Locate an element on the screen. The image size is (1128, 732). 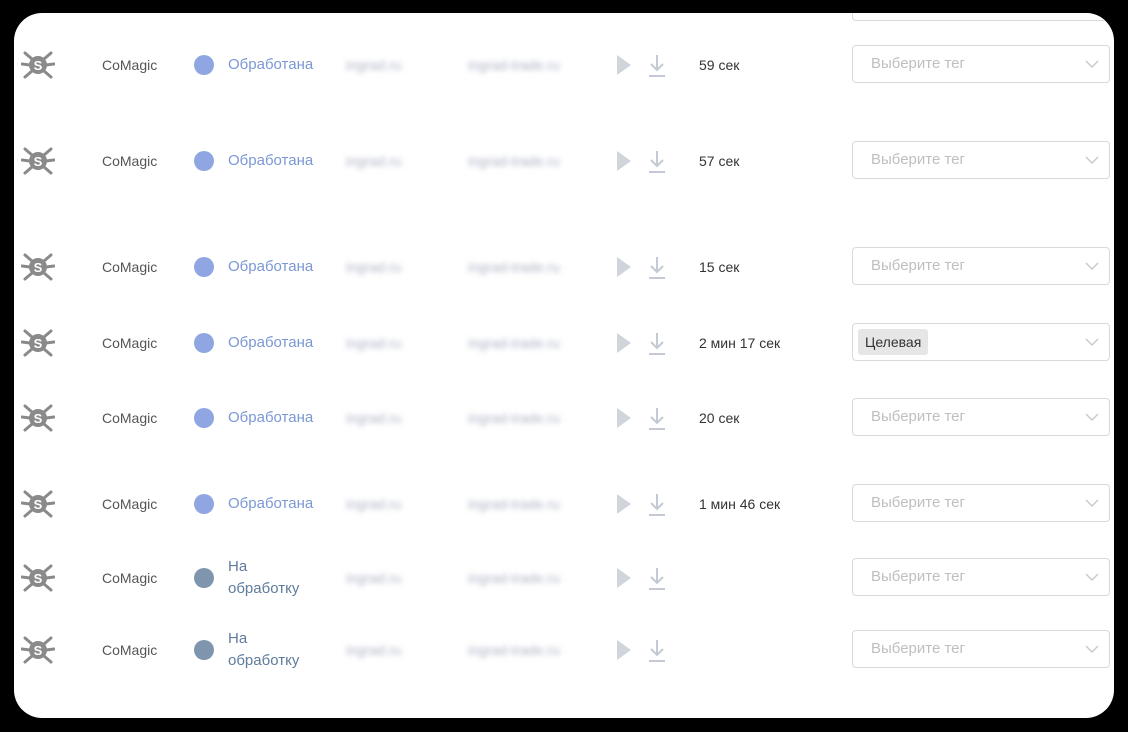
call-duration: 1 мин 46 сек is located at coordinates (740, 504).